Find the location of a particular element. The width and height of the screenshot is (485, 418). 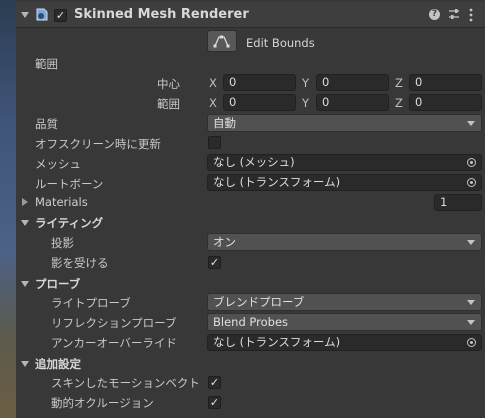

extent-x-field: 0 is located at coordinates (259, 102).